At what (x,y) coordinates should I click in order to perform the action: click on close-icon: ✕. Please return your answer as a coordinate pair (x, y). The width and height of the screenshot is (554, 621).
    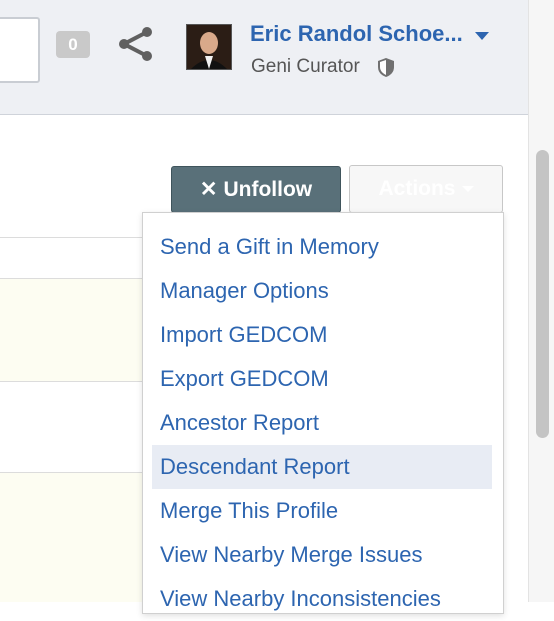
    Looking at the image, I should click on (208, 189).